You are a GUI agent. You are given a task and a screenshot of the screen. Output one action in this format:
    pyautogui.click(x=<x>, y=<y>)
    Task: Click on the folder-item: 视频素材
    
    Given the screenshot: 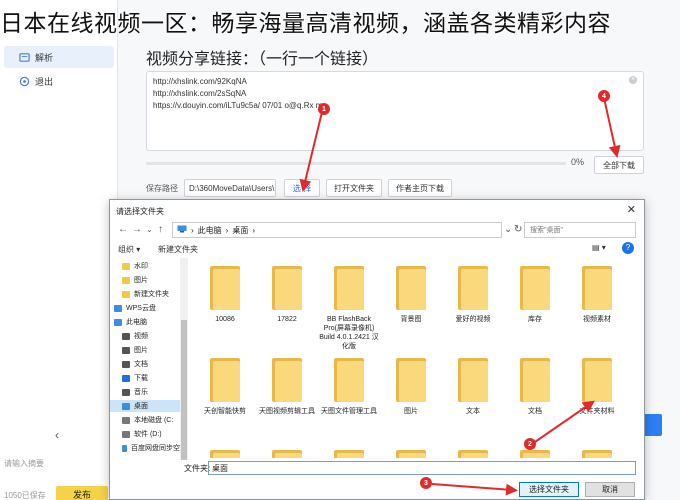 What is the action you would take?
    pyautogui.click(x=597, y=295)
    